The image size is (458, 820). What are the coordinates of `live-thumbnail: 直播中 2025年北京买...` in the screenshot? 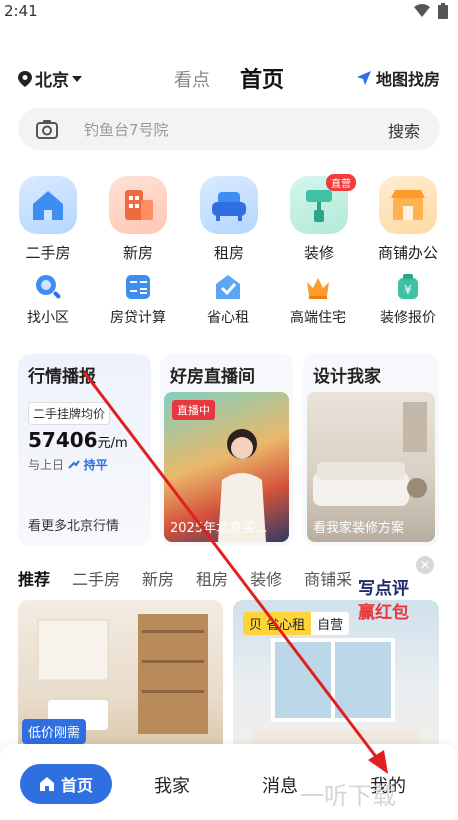 It's located at (226, 467).